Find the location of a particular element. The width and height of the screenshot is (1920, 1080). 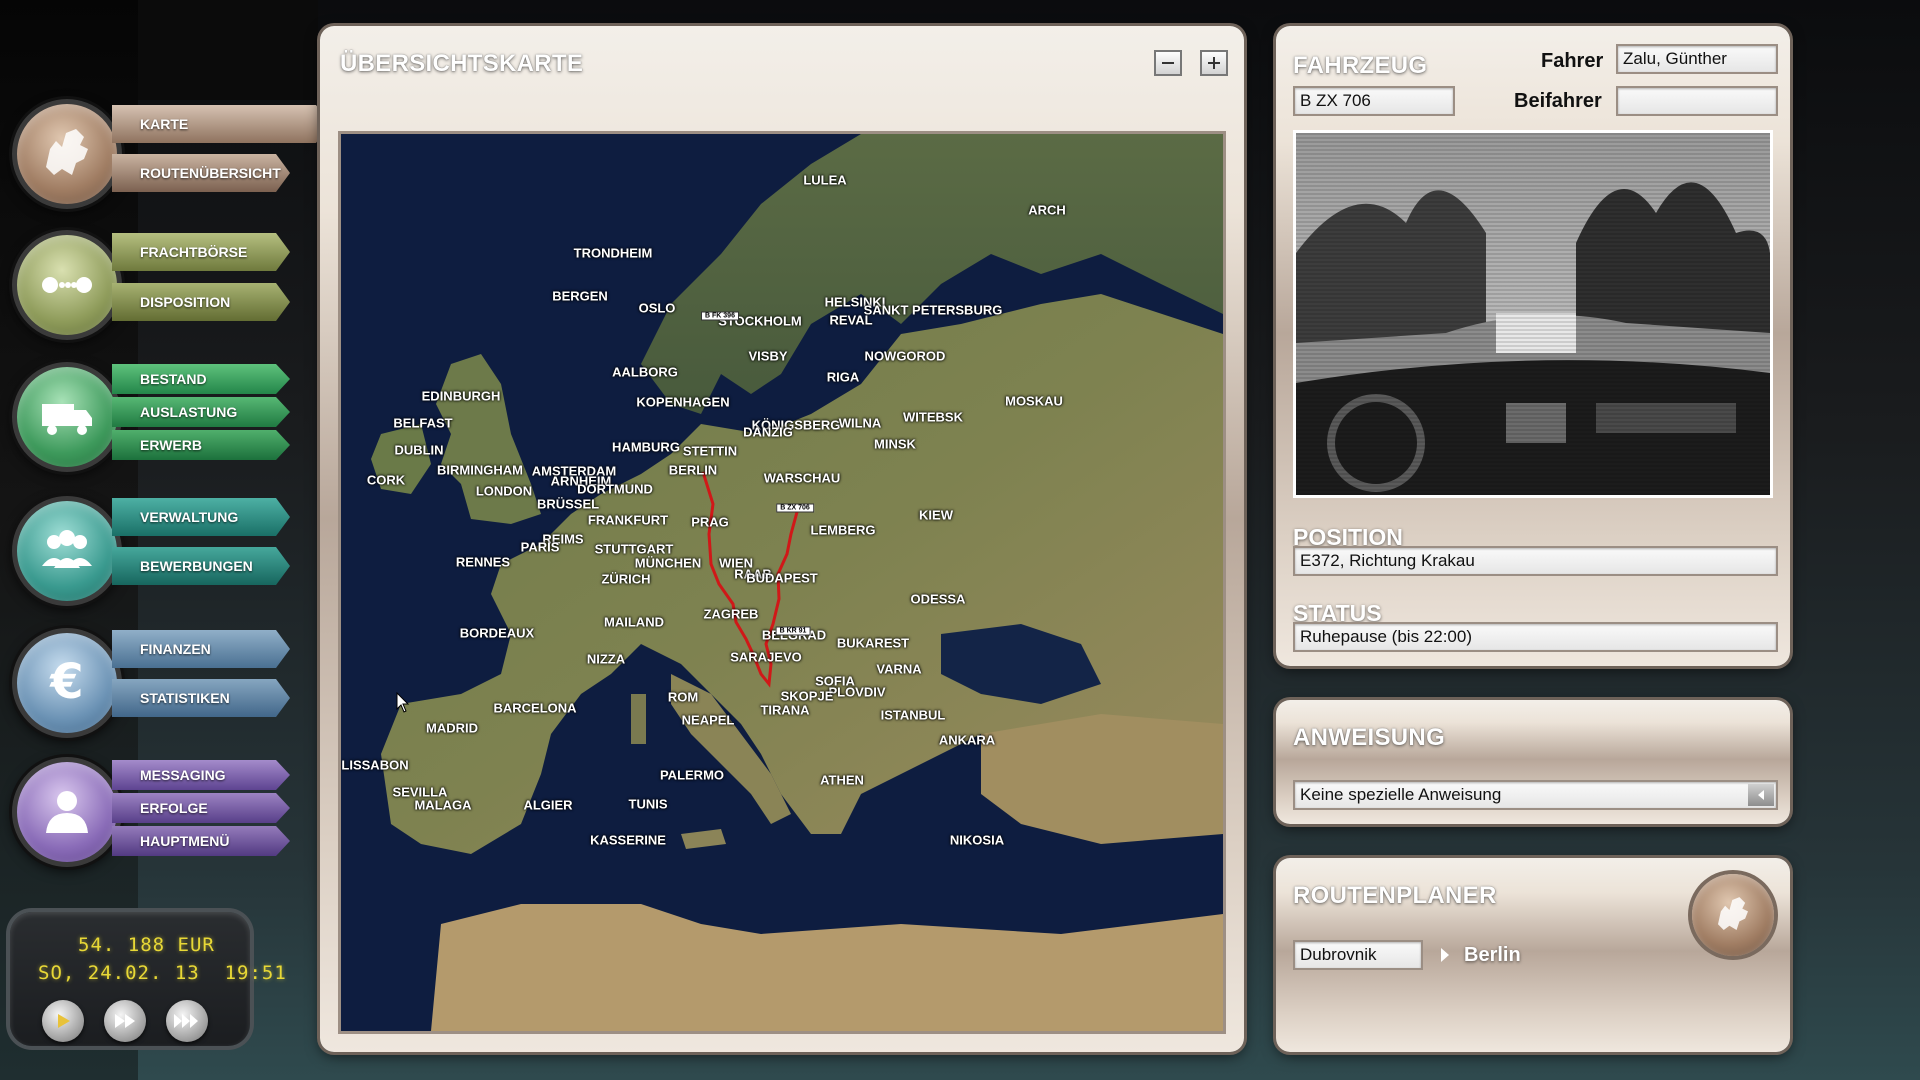

city-label: VARNA is located at coordinates (899, 669).